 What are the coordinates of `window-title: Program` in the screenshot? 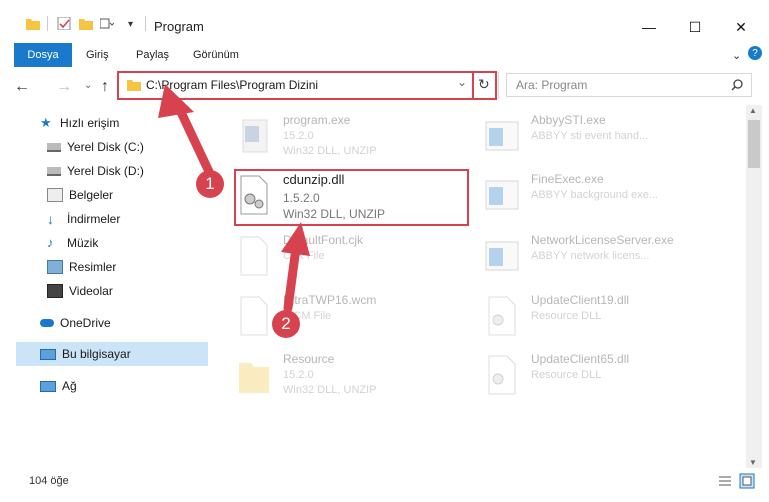 It's located at (179, 26).